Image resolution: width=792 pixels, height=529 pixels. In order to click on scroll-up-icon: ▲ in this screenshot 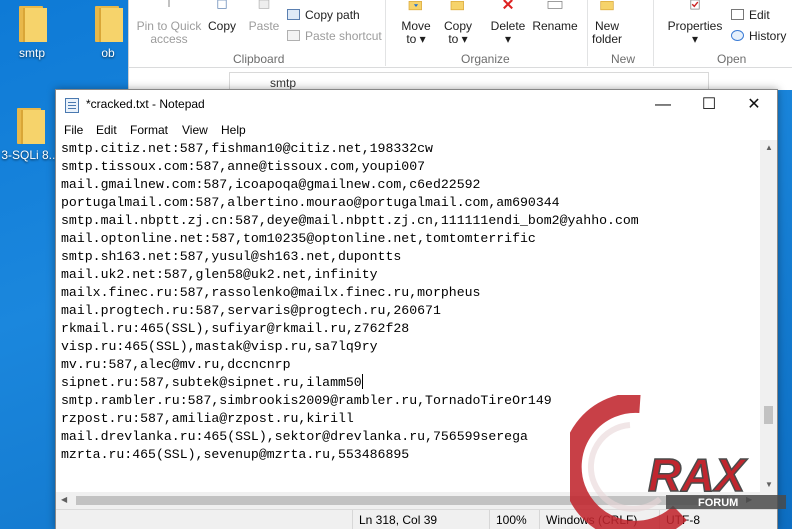, I will do `click(769, 147)`.